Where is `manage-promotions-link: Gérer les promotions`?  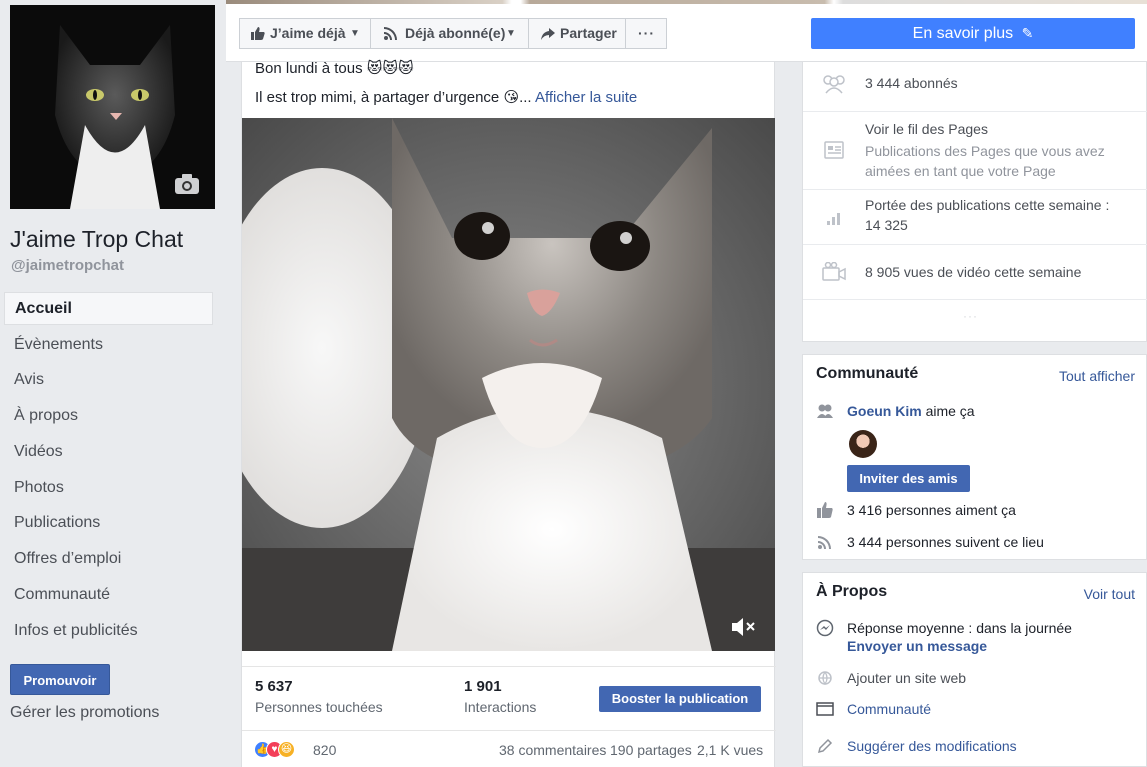
manage-promotions-link: Gérer les promotions is located at coordinates (84, 713).